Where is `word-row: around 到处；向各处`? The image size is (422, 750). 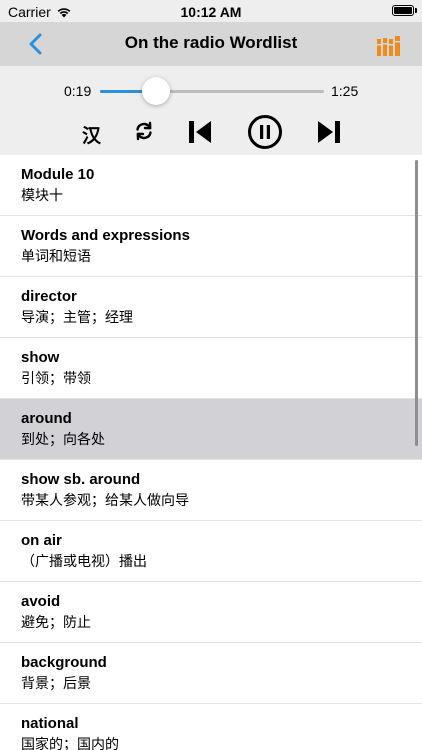 word-row: around 到处；向各处 is located at coordinates (211, 429).